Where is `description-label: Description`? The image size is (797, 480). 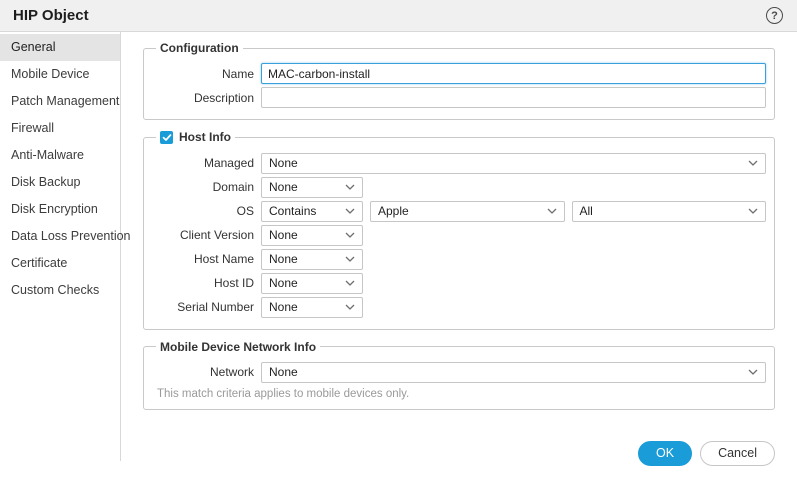 description-label: Description is located at coordinates (223, 97).